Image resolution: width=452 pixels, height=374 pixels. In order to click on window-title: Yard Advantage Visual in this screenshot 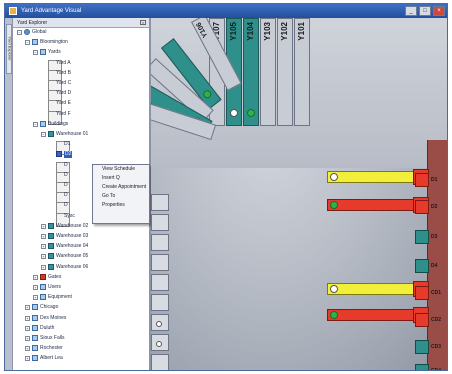, I will do `click(51, 11)`.